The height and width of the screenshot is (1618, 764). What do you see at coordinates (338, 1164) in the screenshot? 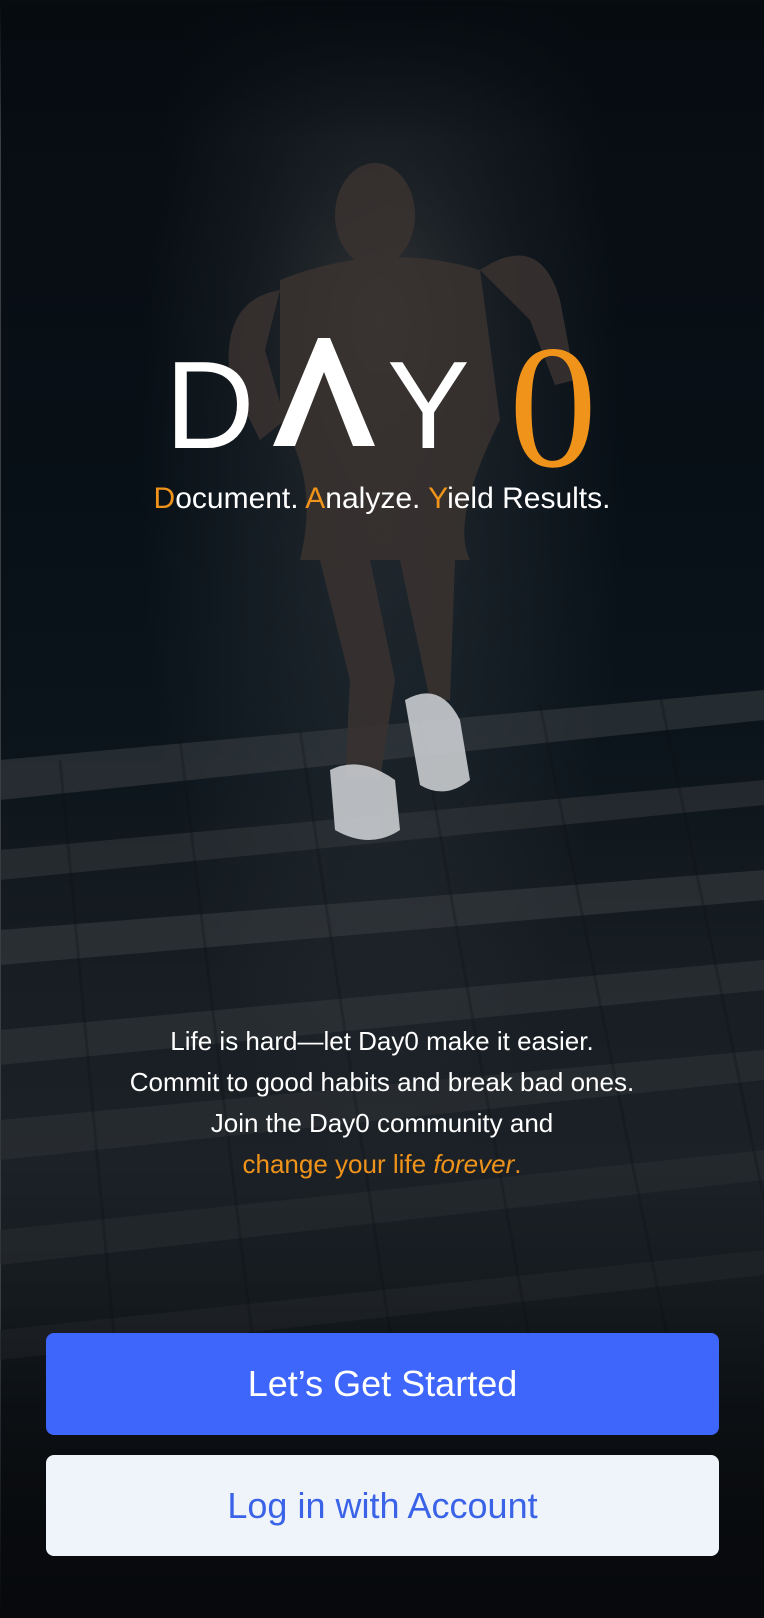
I see `pitch-highlight-prefix: change your life` at bounding box center [338, 1164].